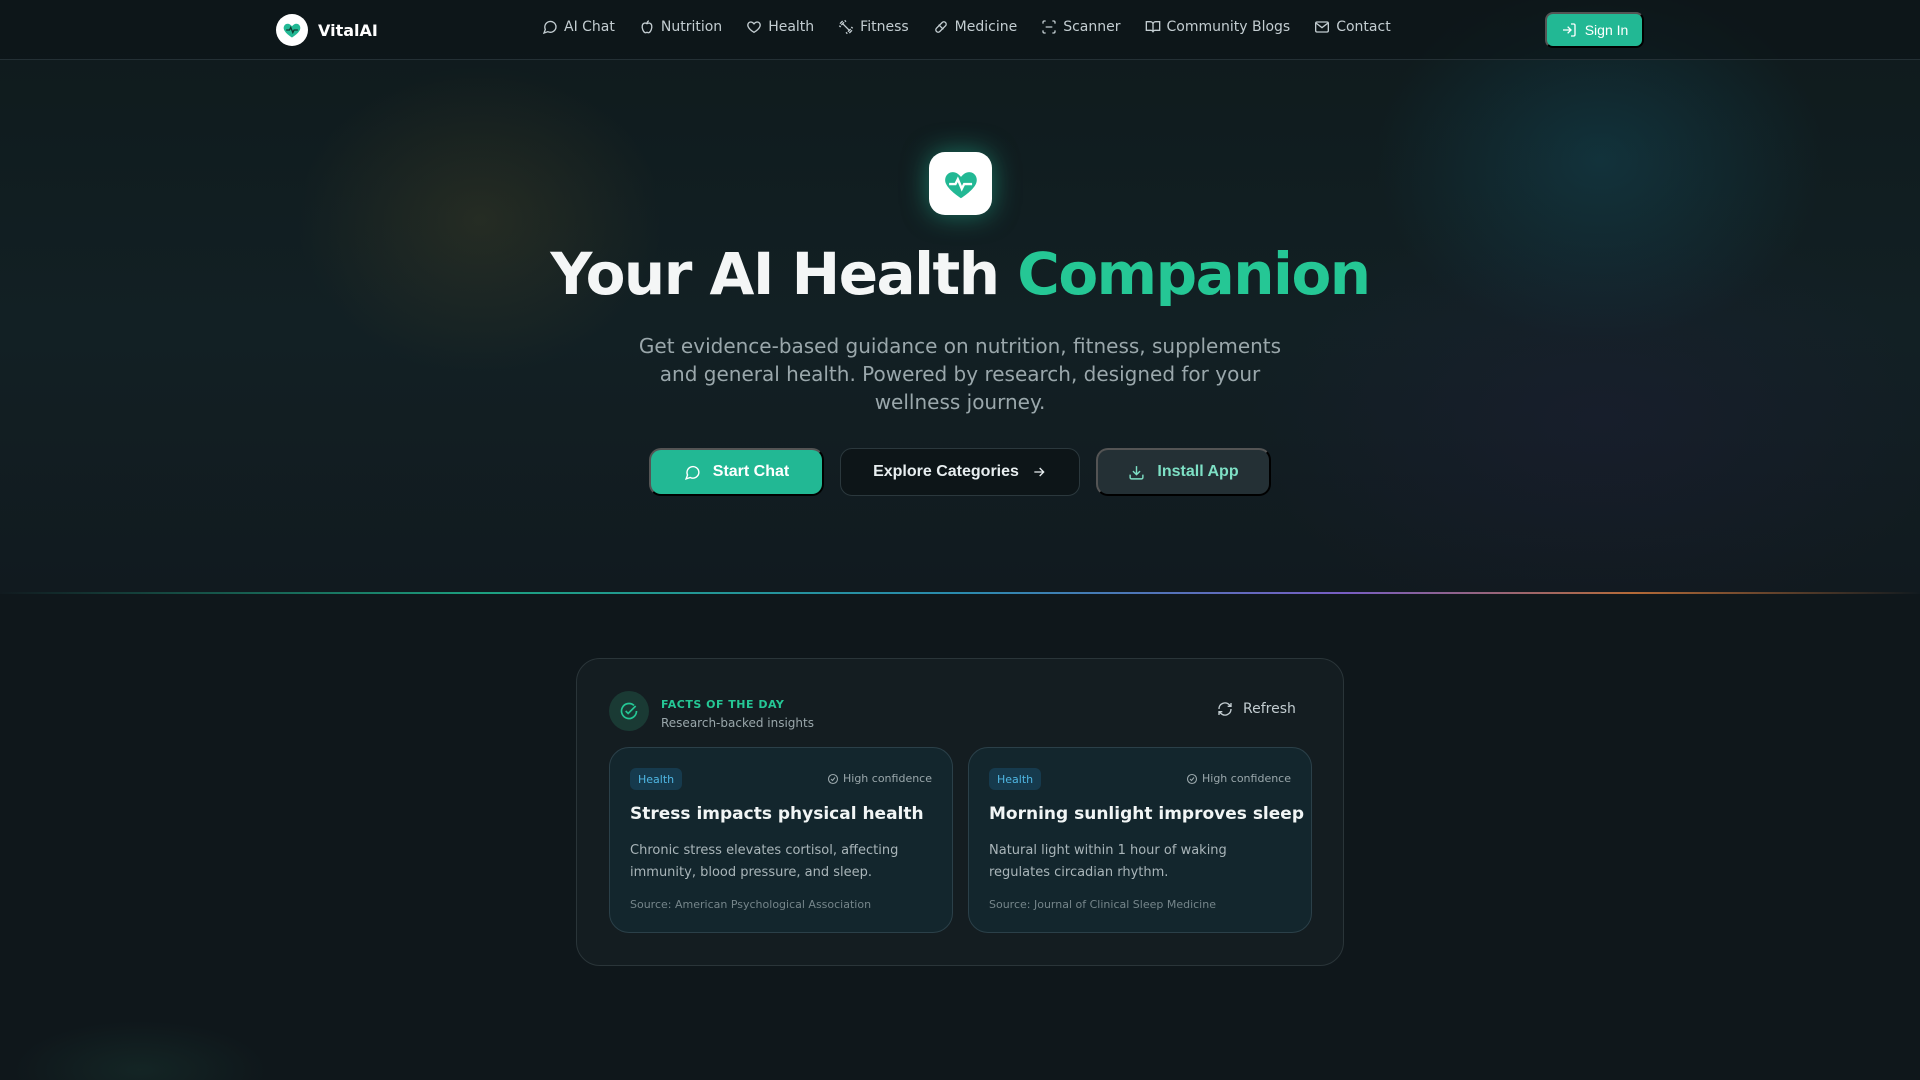  I want to click on nav-ai-chat: AI Chat, so click(578, 27).